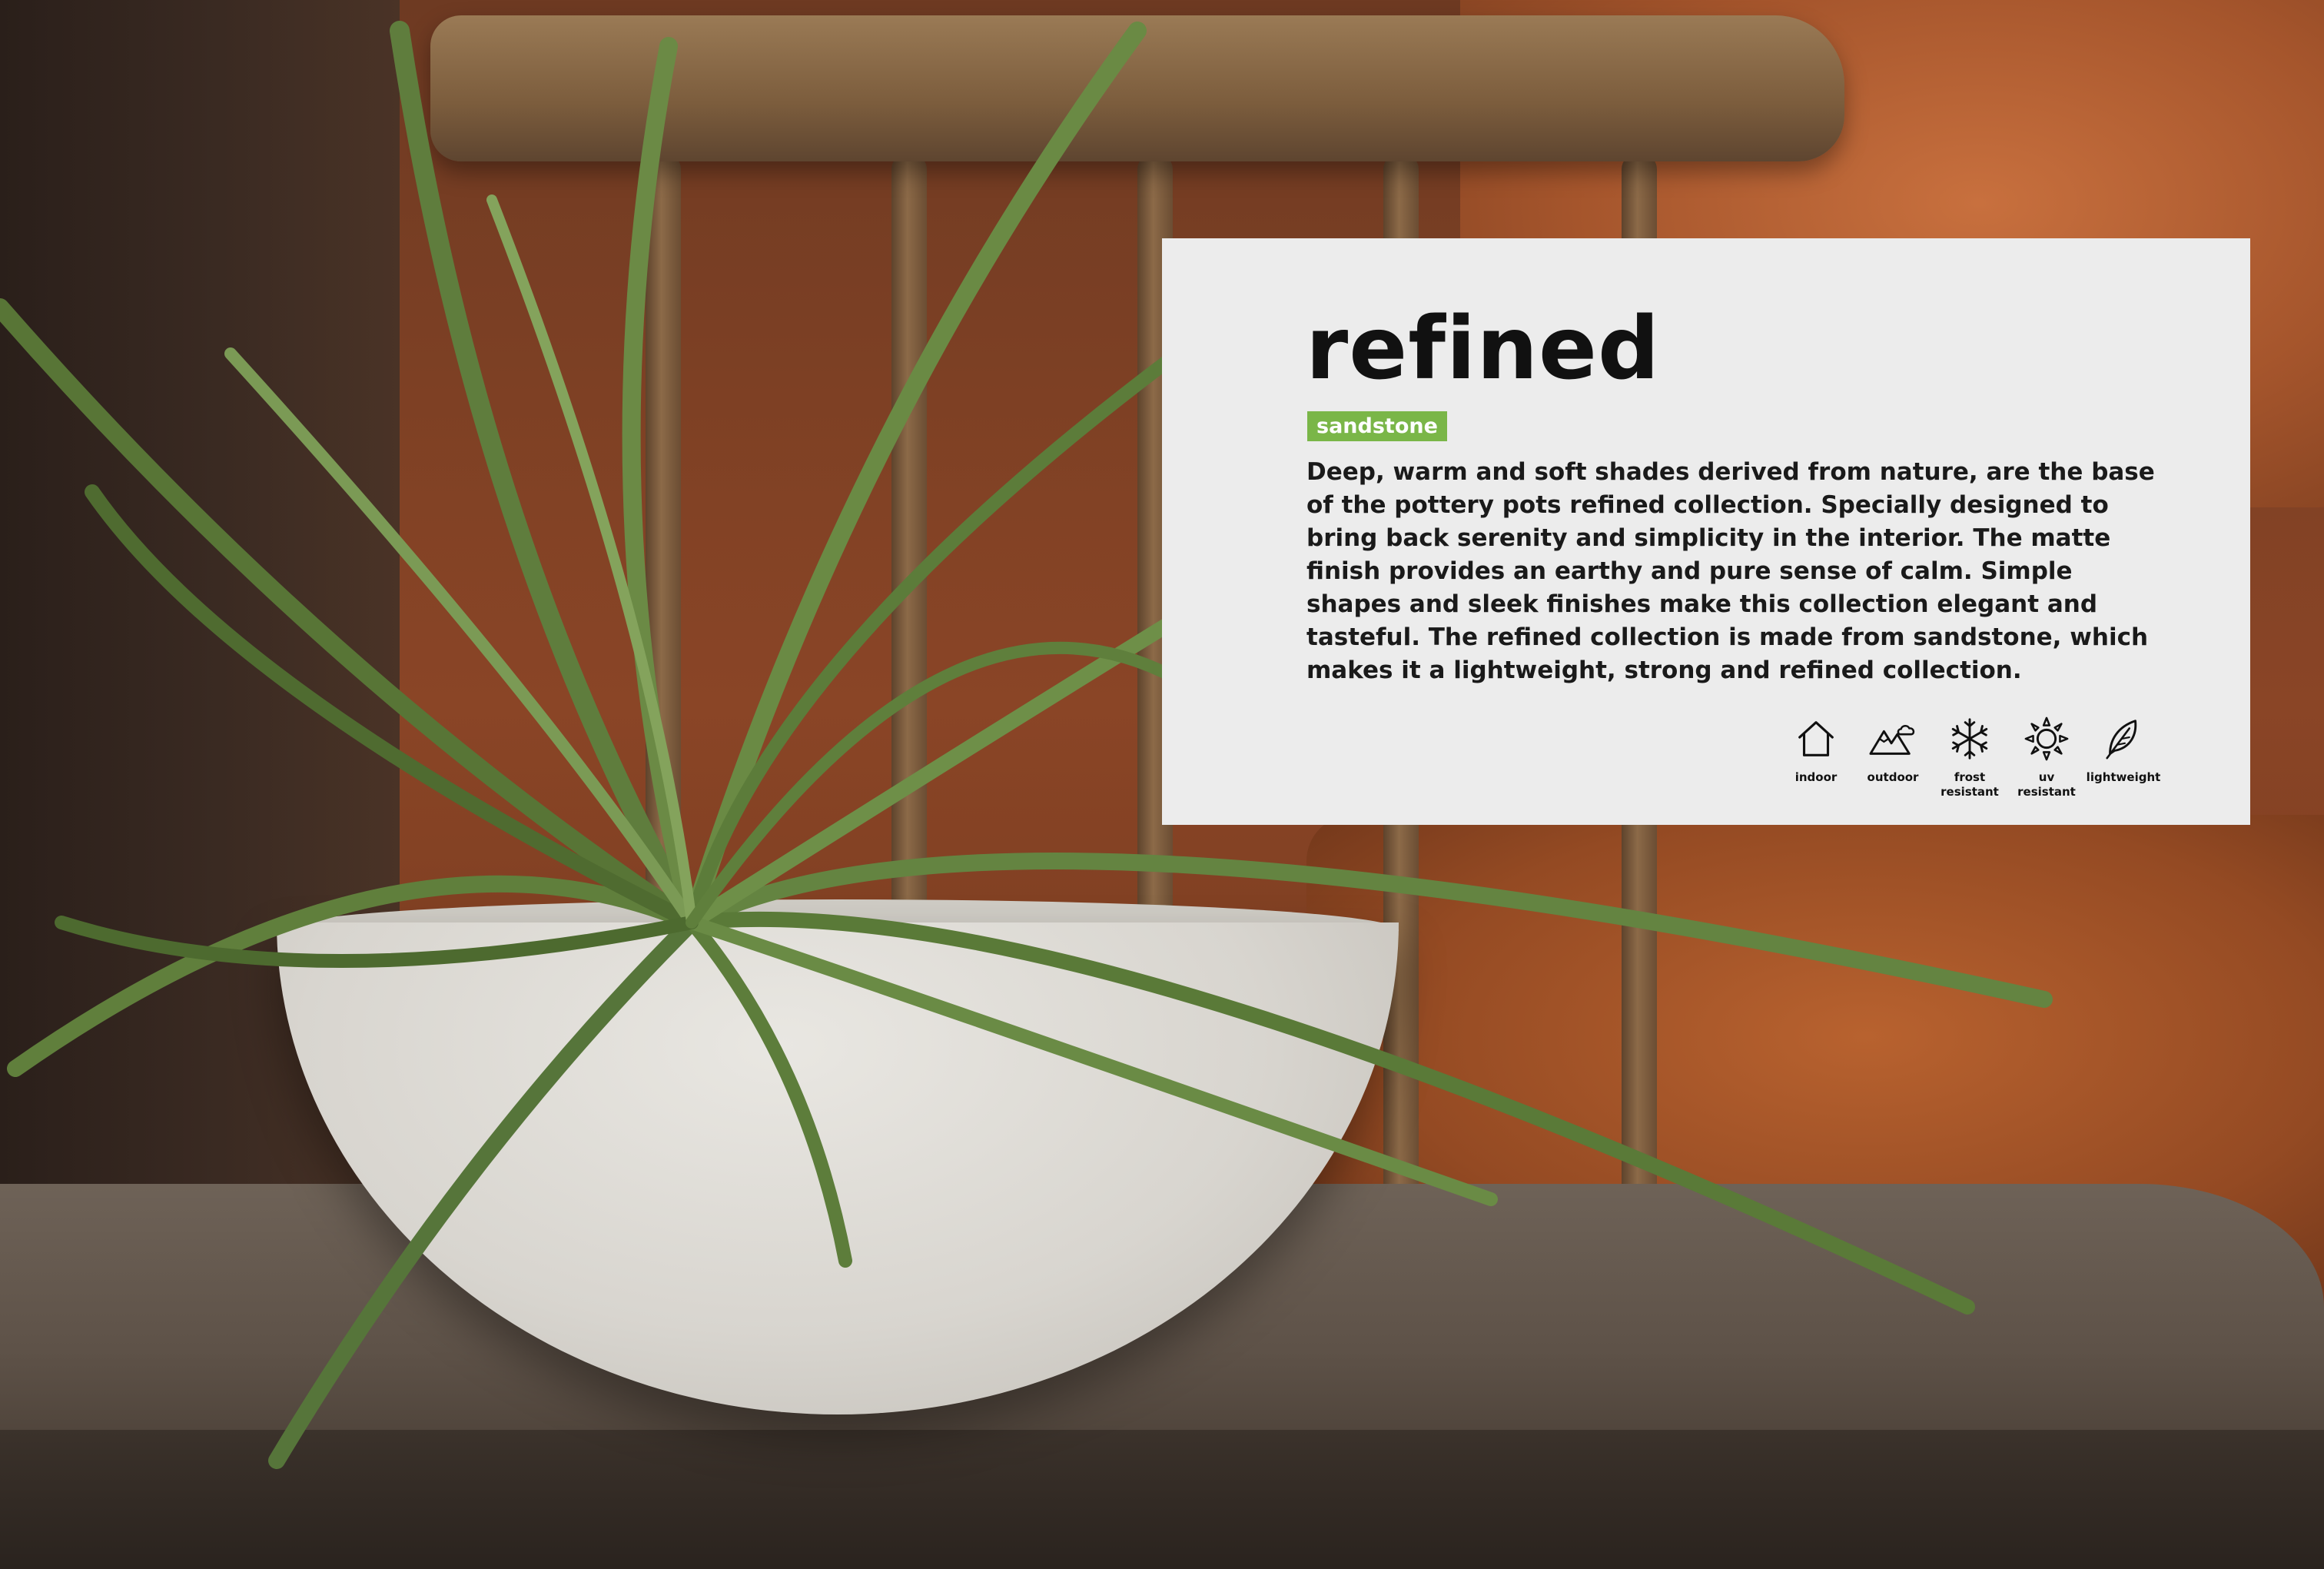  Describe the element at coordinates (1816, 777) in the screenshot. I see `feature-label: indoor` at that location.